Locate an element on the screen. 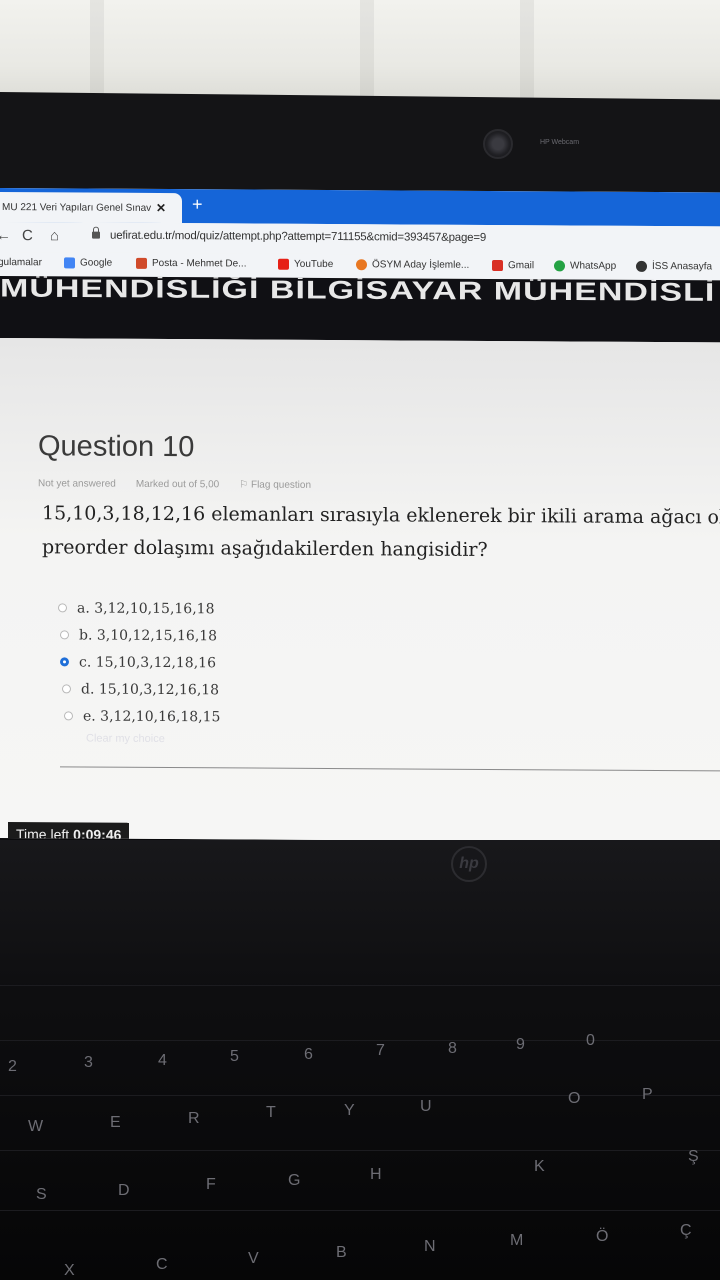 This screenshot has width=720, height=1280. answer-option-c: c. 15,10,3,12,18,16 is located at coordinates (140, 662).